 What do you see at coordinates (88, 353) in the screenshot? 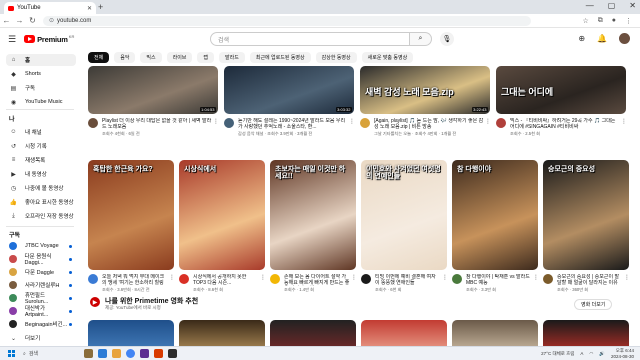
I see `taskbar-app-explorer-icon` at bounding box center [88, 353].